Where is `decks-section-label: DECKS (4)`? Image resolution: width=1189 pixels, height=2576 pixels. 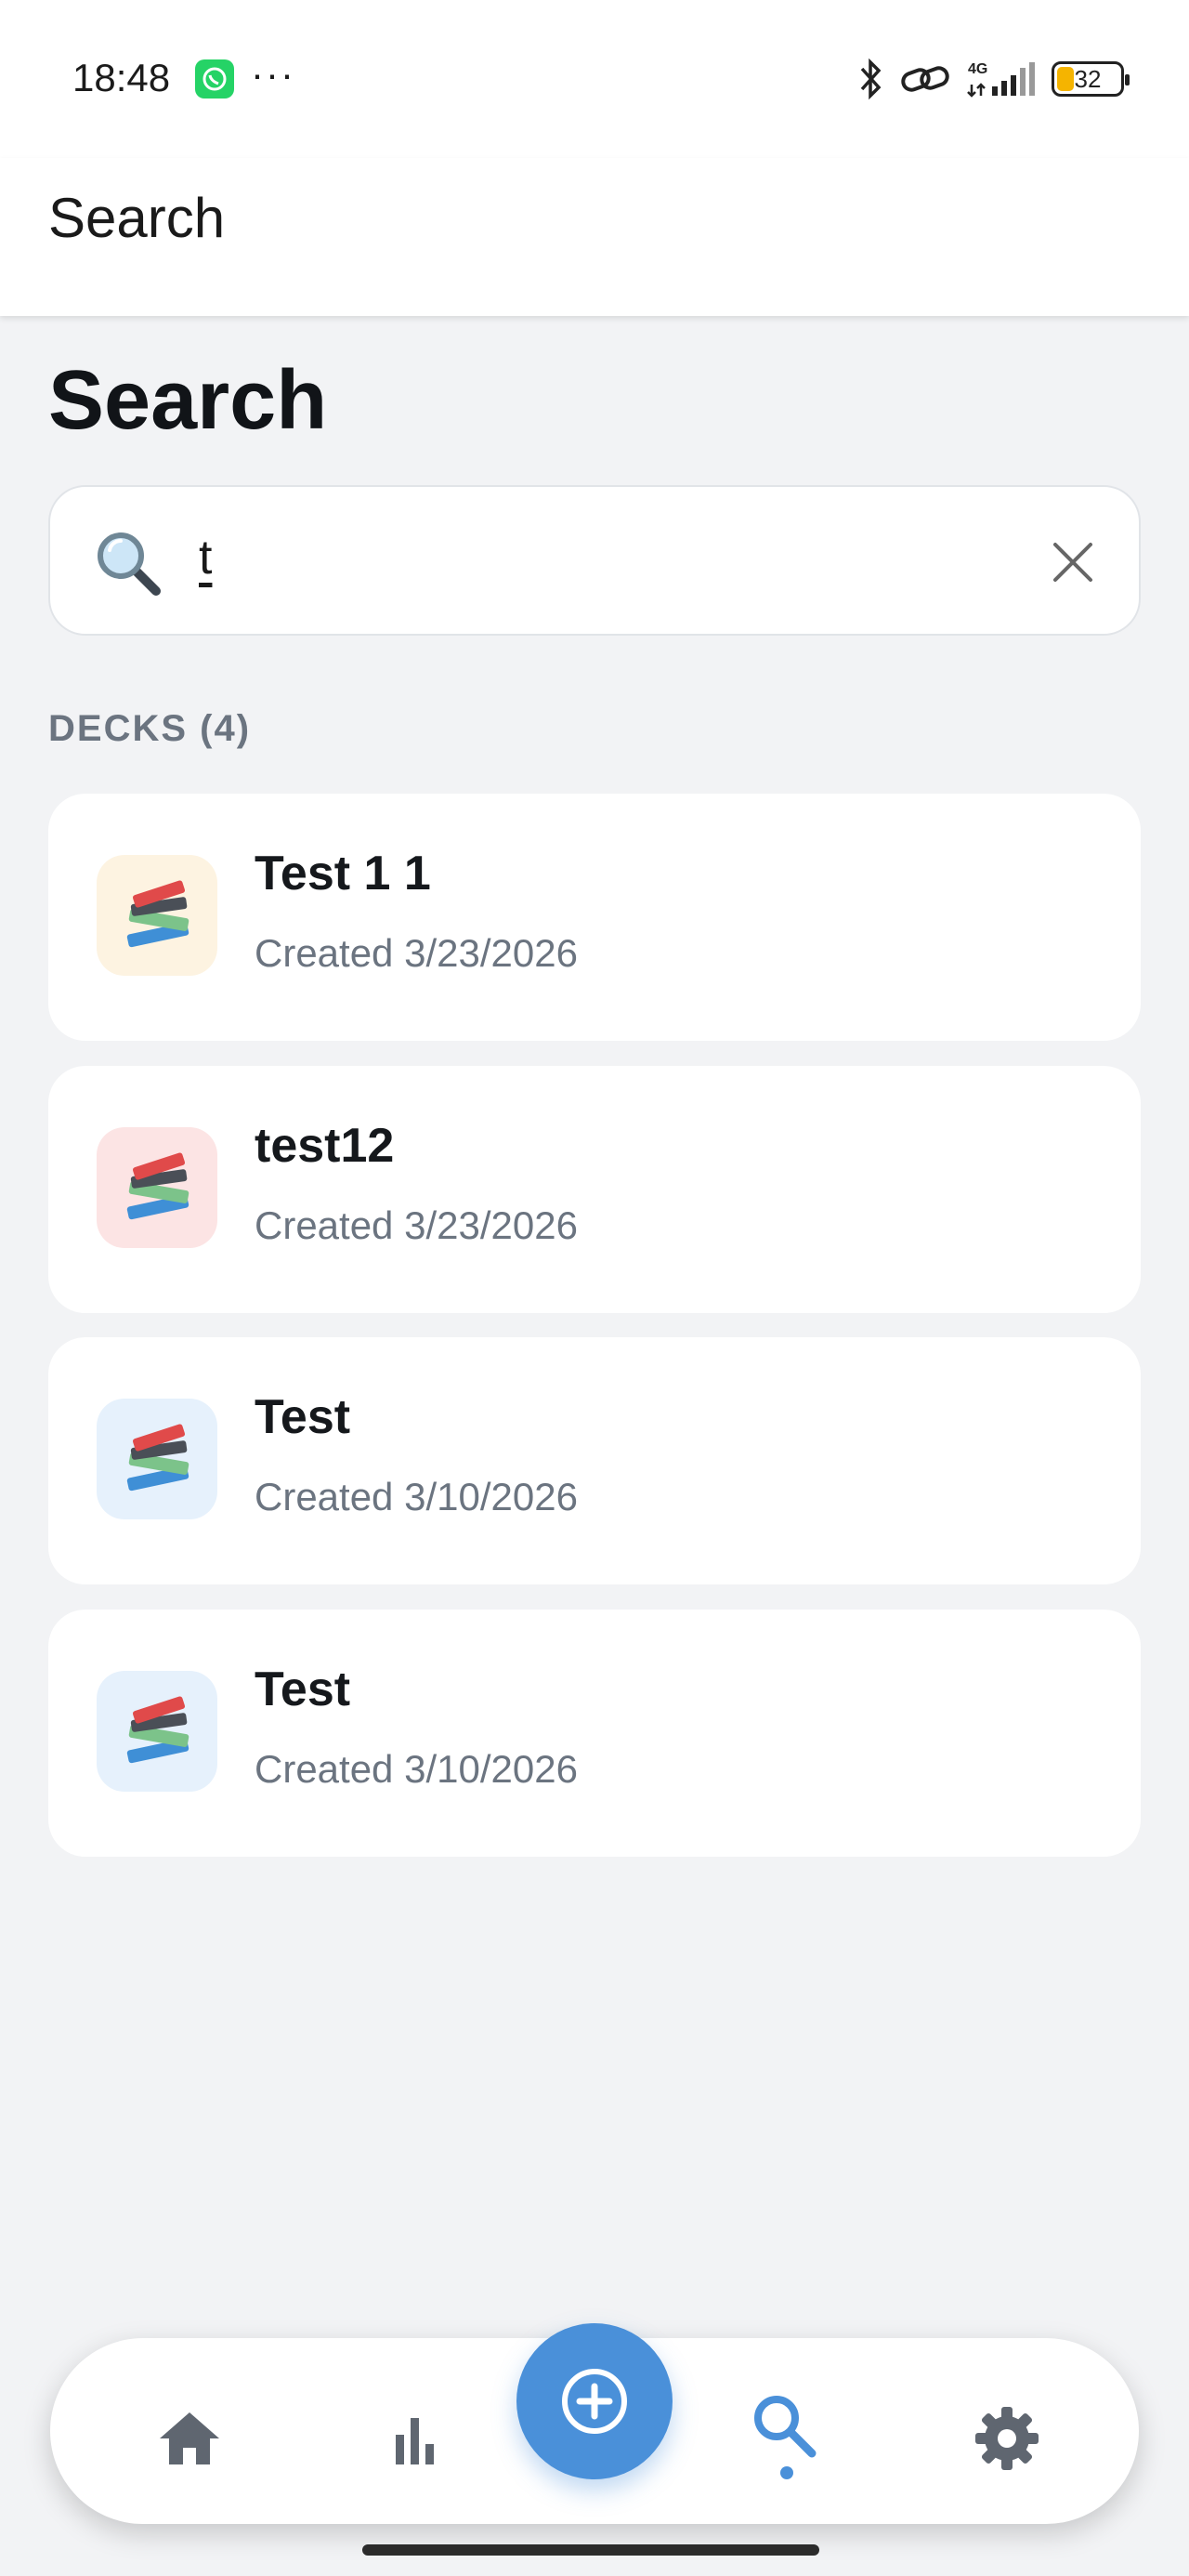
decks-section-label: DECKS (4) is located at coordinates (150, 728).